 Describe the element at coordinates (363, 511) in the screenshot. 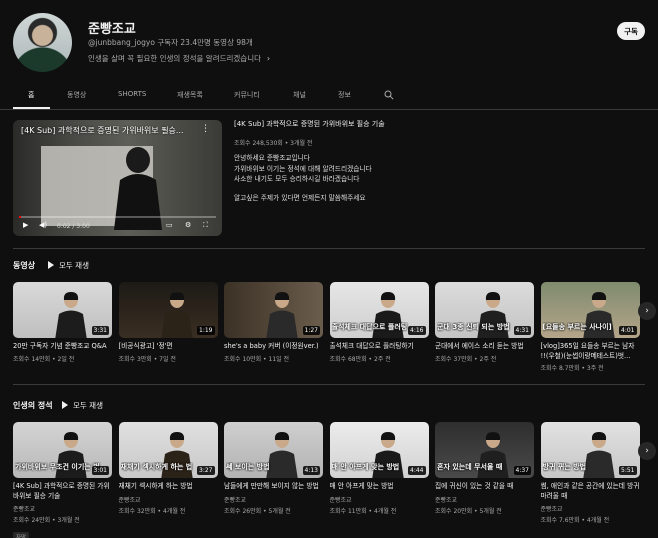

I see `video-meta: 조회수 11만회 • 4개월 전` at that location.